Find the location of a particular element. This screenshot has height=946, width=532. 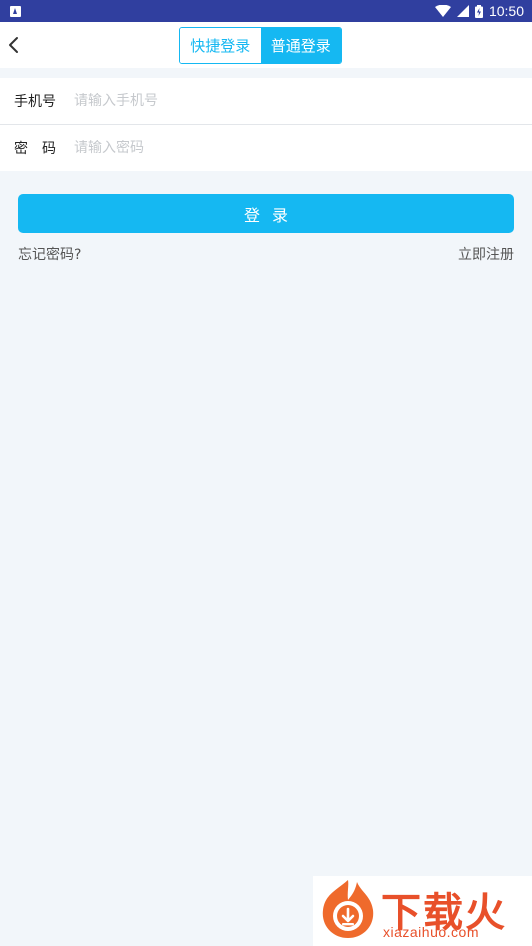

wifi-icon is located at coordinates (442, 11).